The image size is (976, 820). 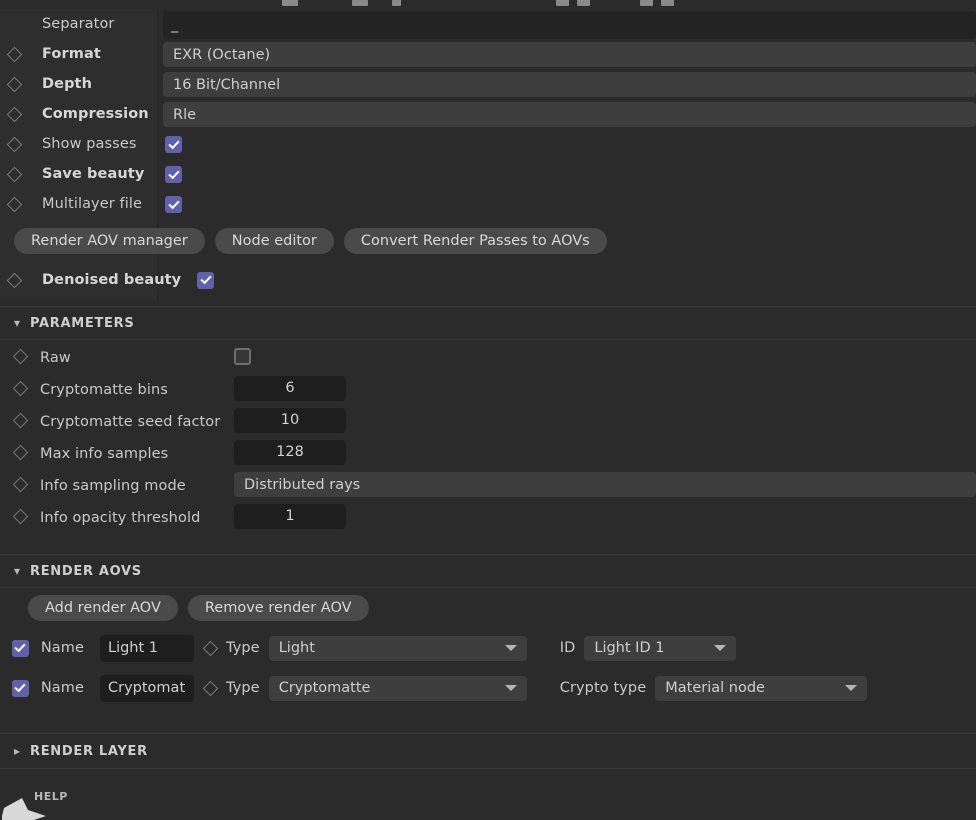 I want to click on row-depth: Depth 16 Bit/Channel, so click(x=488, y=84).